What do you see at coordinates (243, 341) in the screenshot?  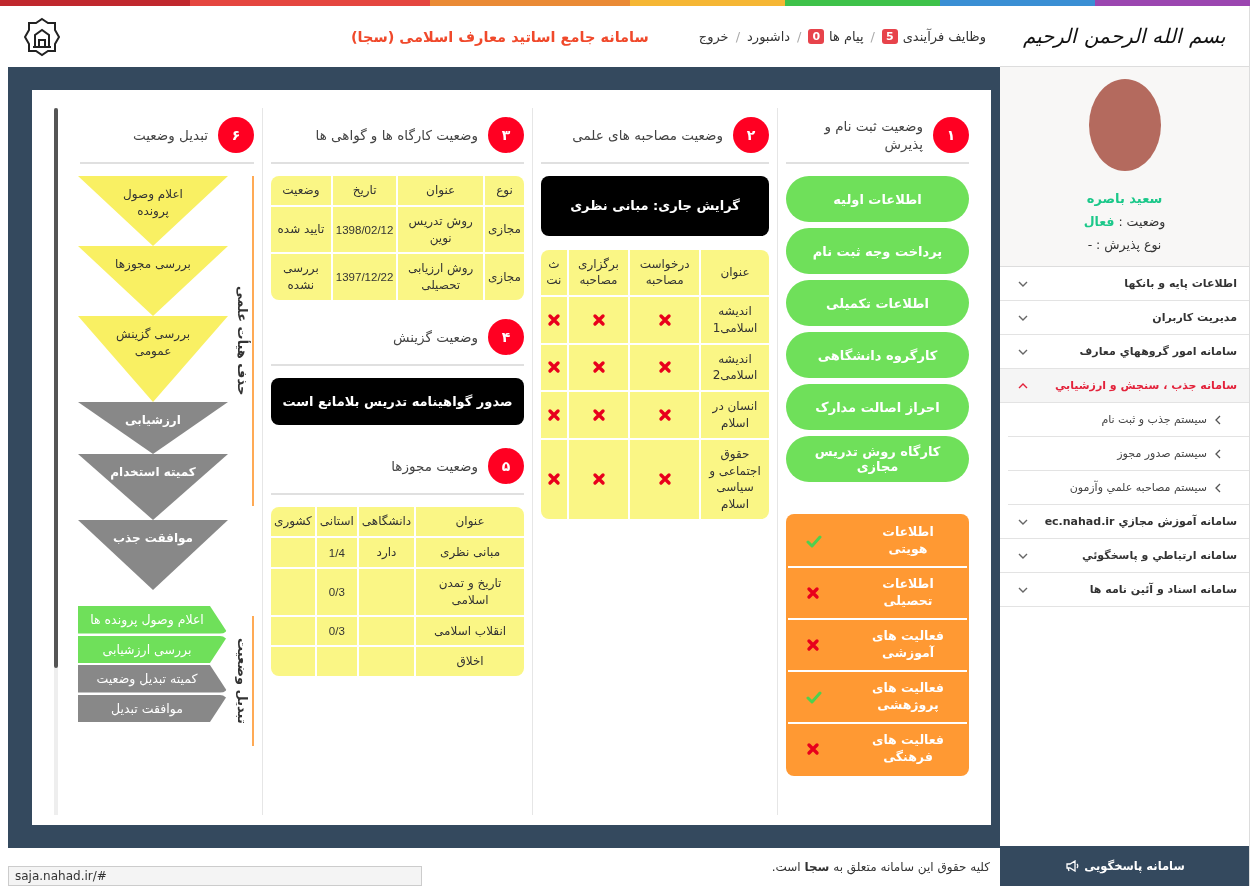 I see `vertical-label: حذف هیأت علمی` at bounding box center [243, 341].